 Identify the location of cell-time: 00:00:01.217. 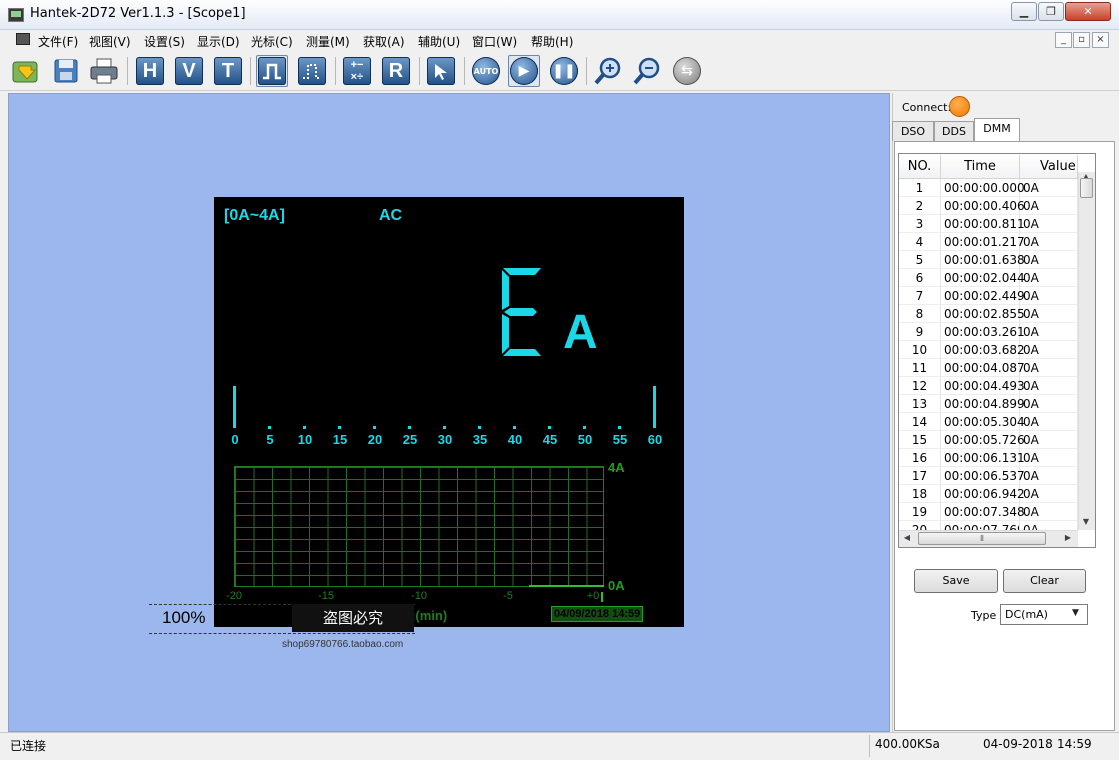
(983, 242).